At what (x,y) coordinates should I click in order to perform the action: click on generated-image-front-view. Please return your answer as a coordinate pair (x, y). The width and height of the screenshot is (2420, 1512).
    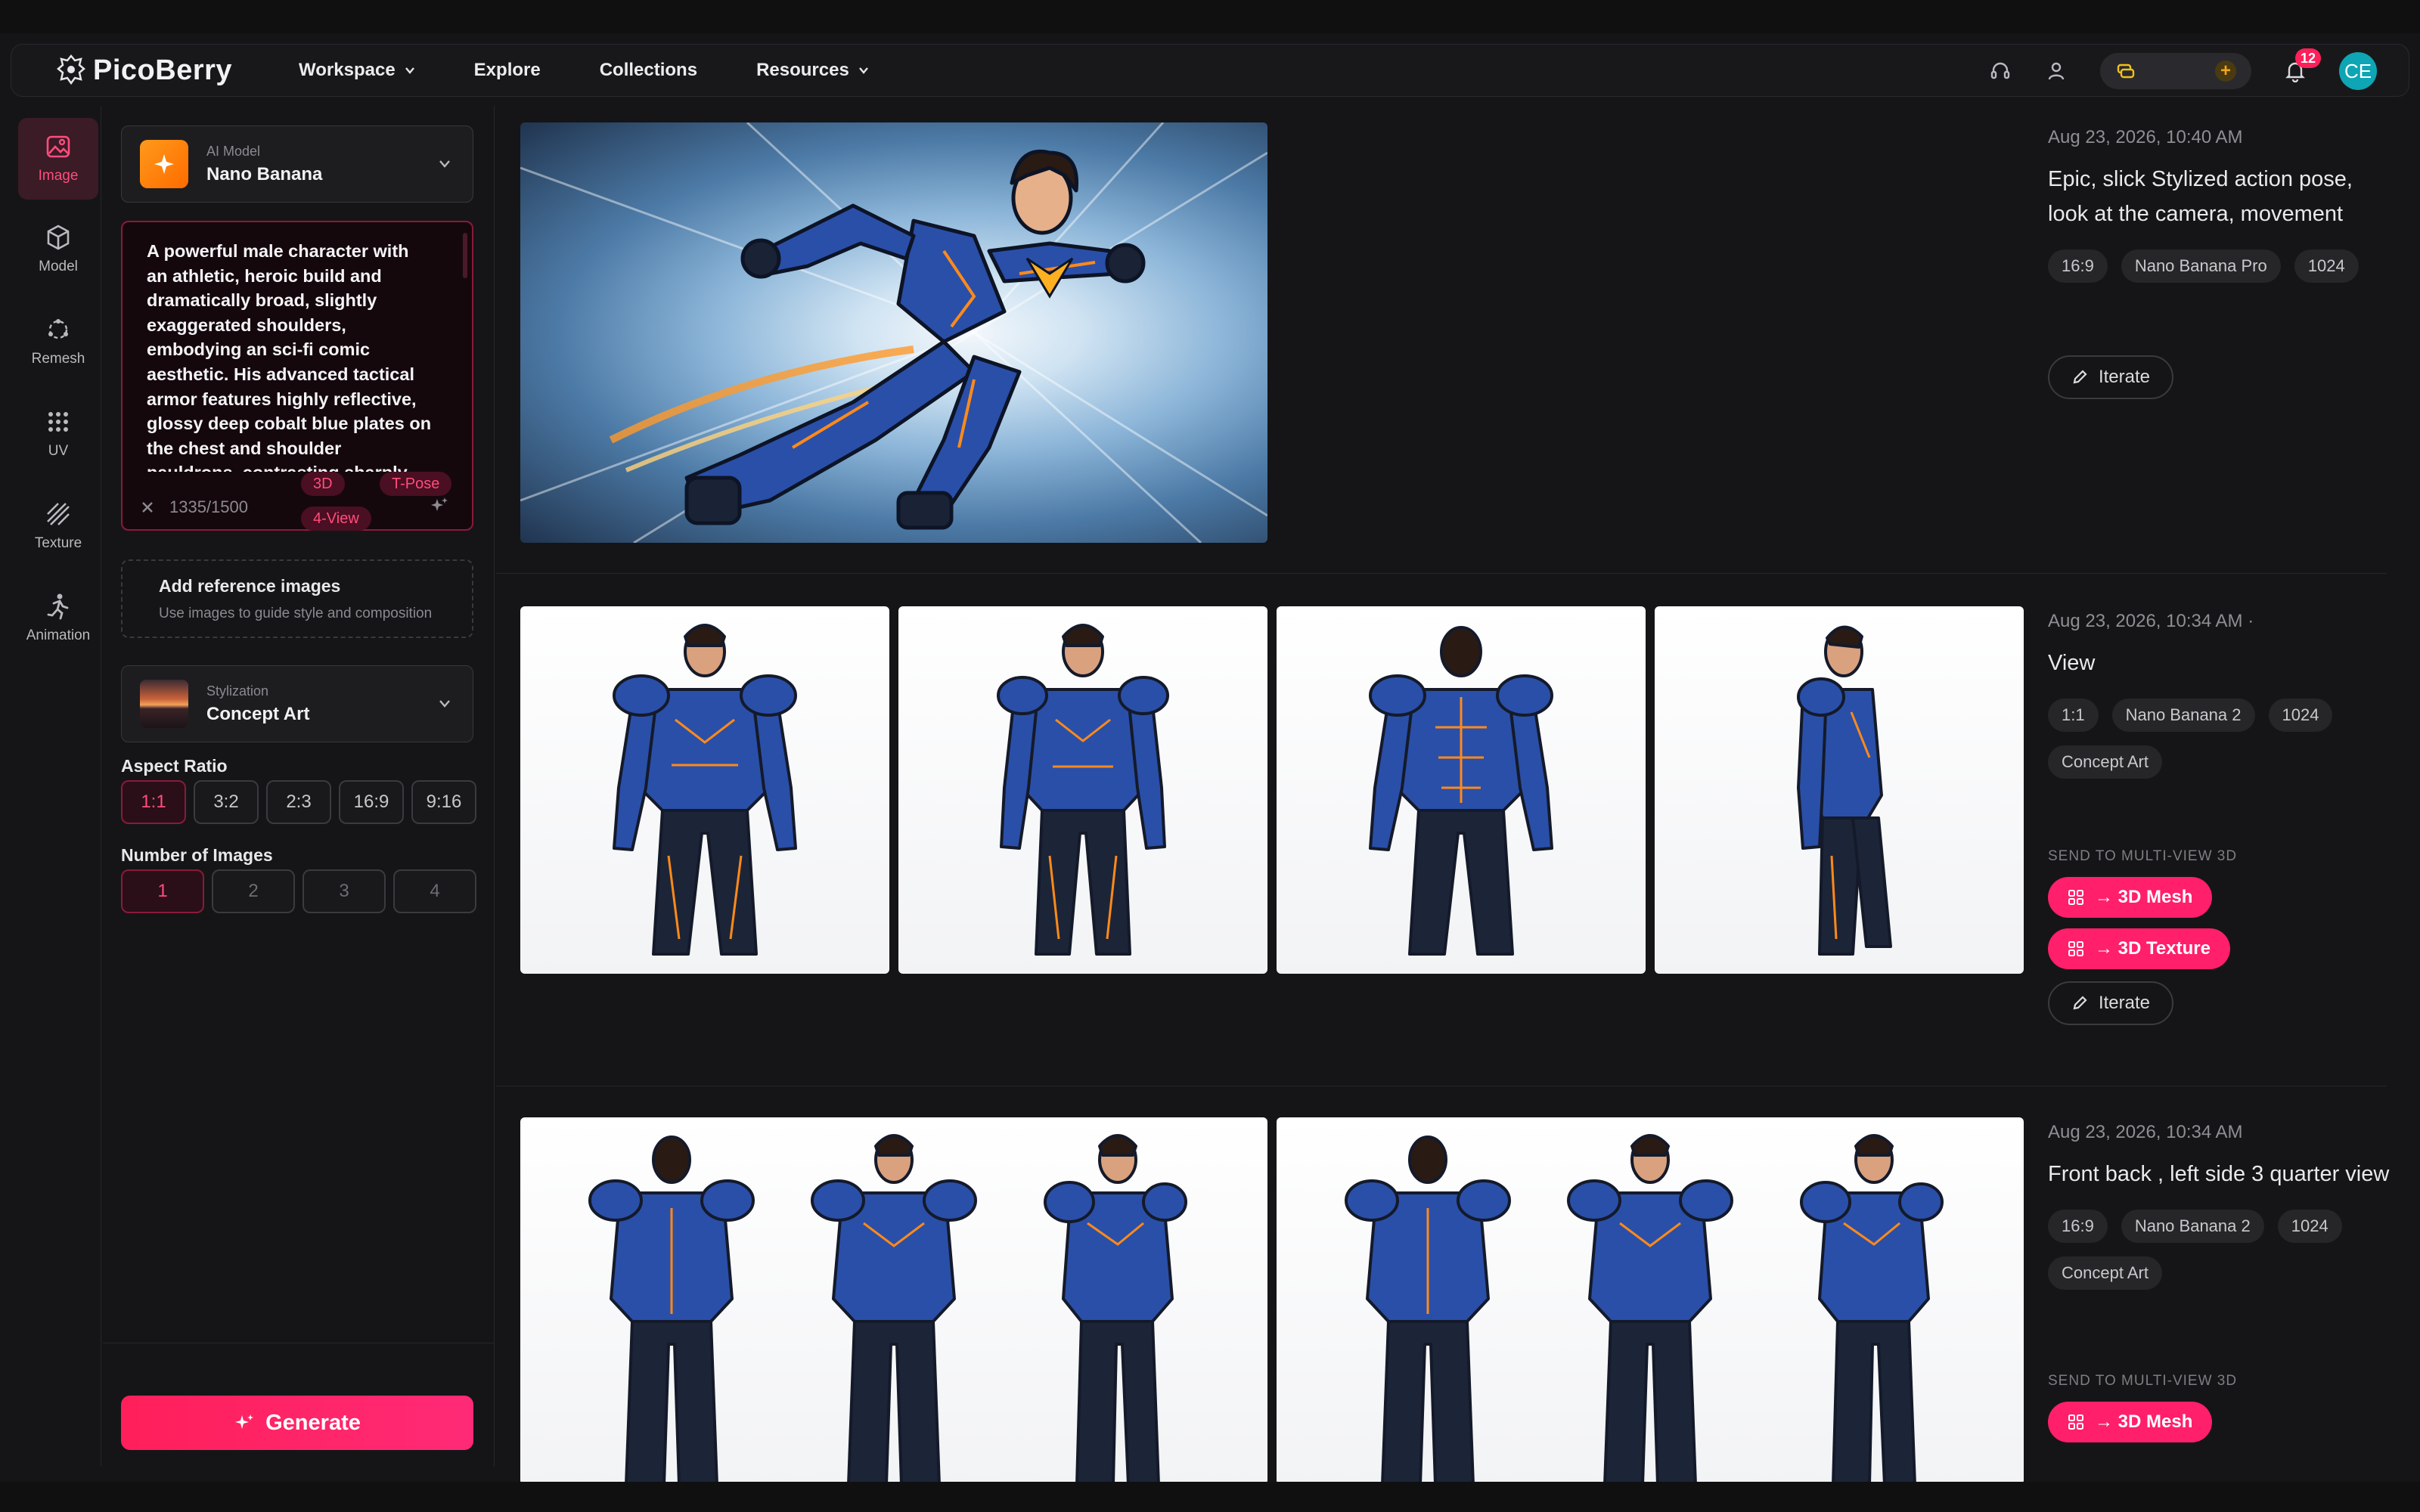
    Looking at the image, I should click on (704, 790).